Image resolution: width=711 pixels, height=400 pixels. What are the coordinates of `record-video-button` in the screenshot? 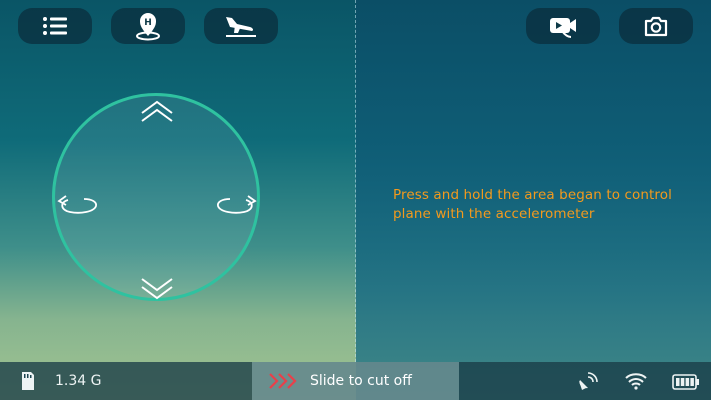 It's located at (563, 26).